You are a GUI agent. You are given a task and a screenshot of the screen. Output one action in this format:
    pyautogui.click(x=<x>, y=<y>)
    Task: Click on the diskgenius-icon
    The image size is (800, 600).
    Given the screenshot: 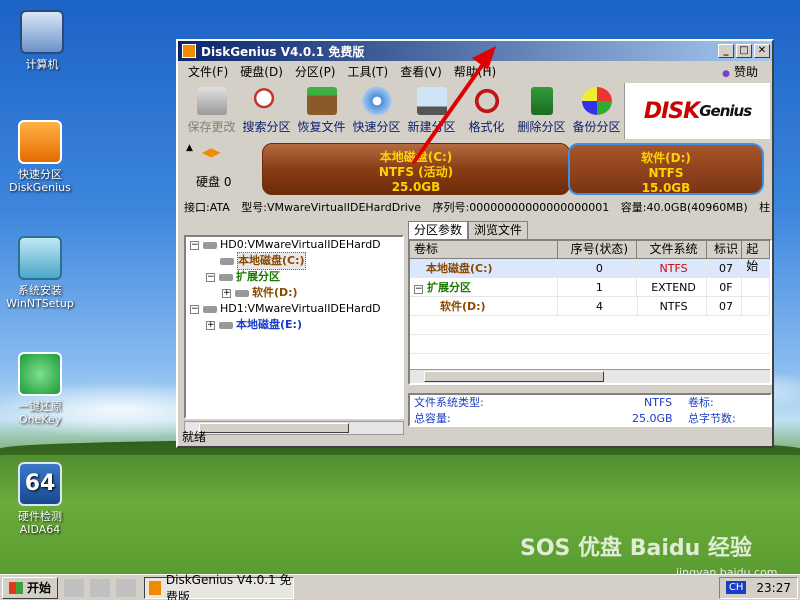 What is the action you would take?
    pyautogui.click(x=40, y=142)
    